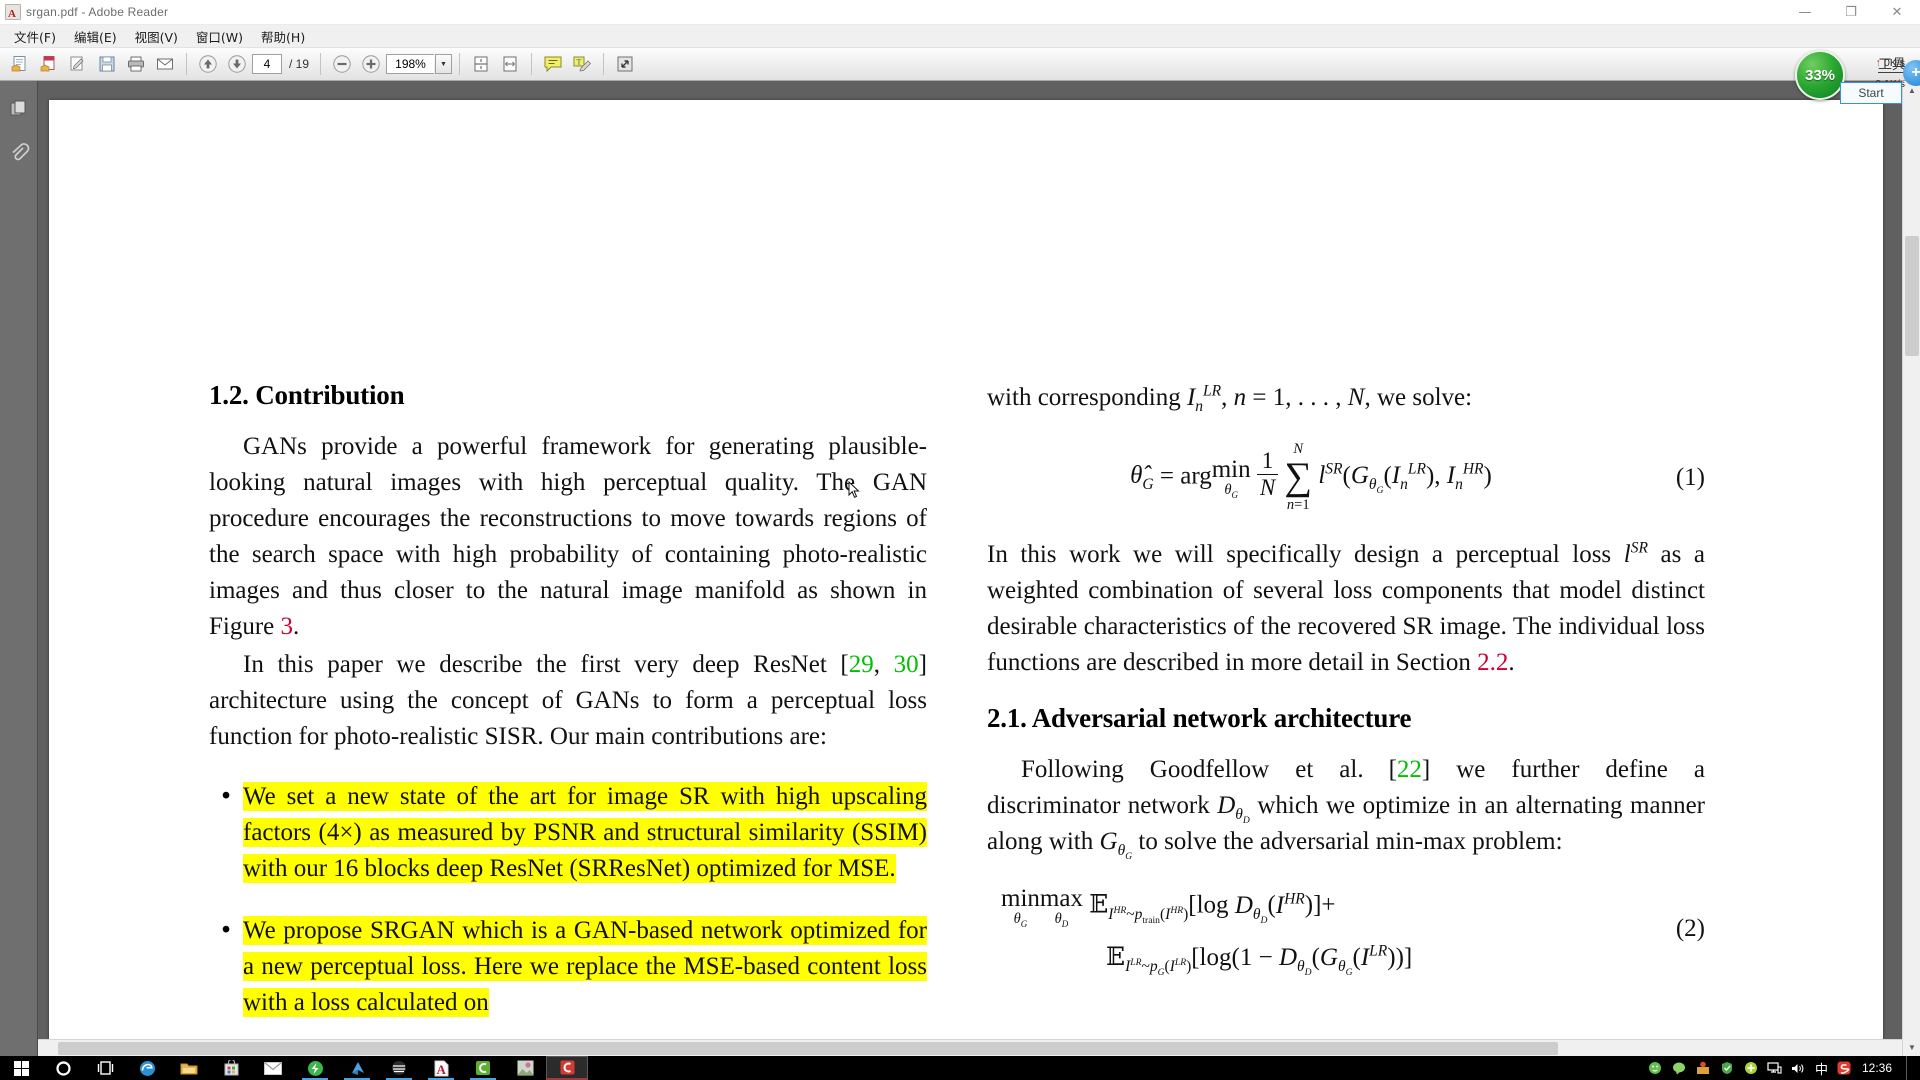  I want to click on sogou-input-icon, so click(1844, 1068).